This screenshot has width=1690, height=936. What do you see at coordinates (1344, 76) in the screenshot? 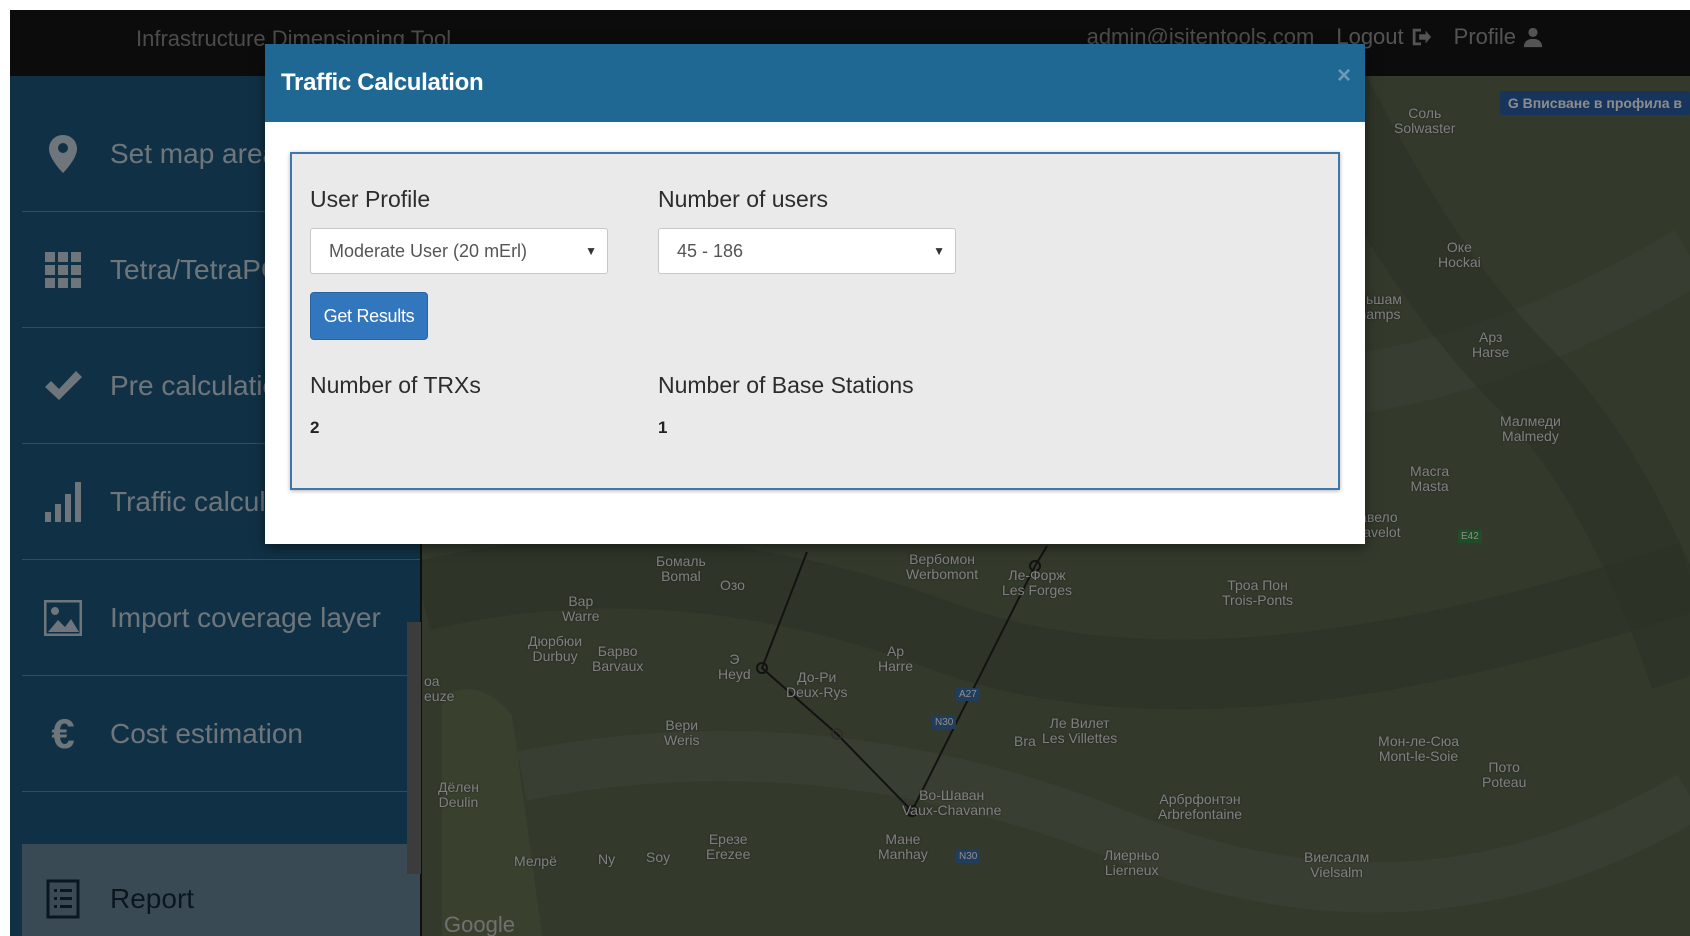
I see `close-icon: ×` at bounding box center [1344, 76].